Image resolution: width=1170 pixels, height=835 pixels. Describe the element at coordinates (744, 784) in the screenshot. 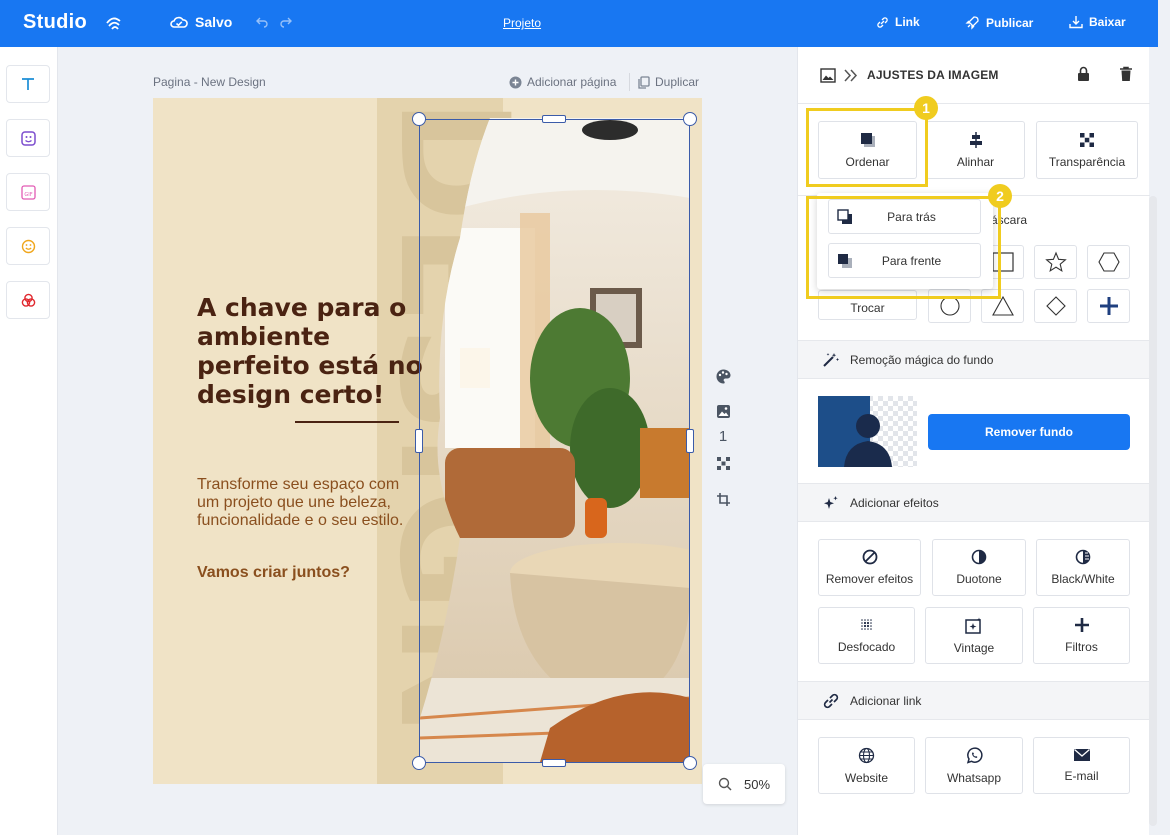

I see `zoom-control: 50%` at that location.